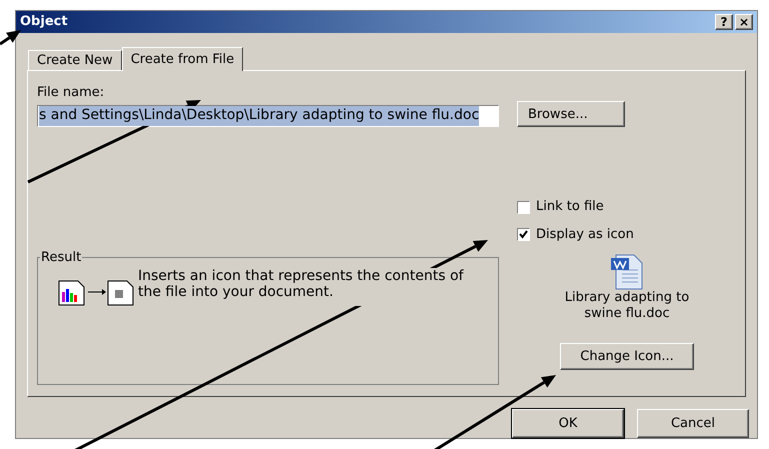  I want to click on file-name-field: s and Settings\Linda\Desktop\Library adapting to swine flu.doc, so click(268, 115).